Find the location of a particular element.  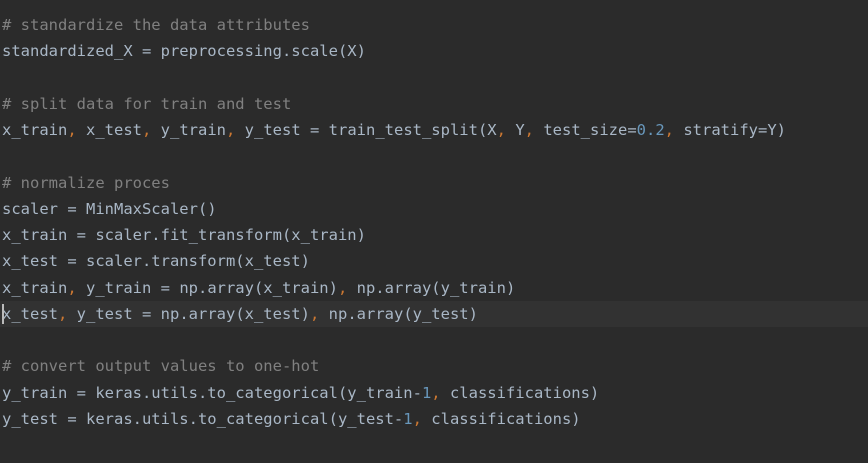

code-text: stratify=Y) is located at coordinates (730, 130).